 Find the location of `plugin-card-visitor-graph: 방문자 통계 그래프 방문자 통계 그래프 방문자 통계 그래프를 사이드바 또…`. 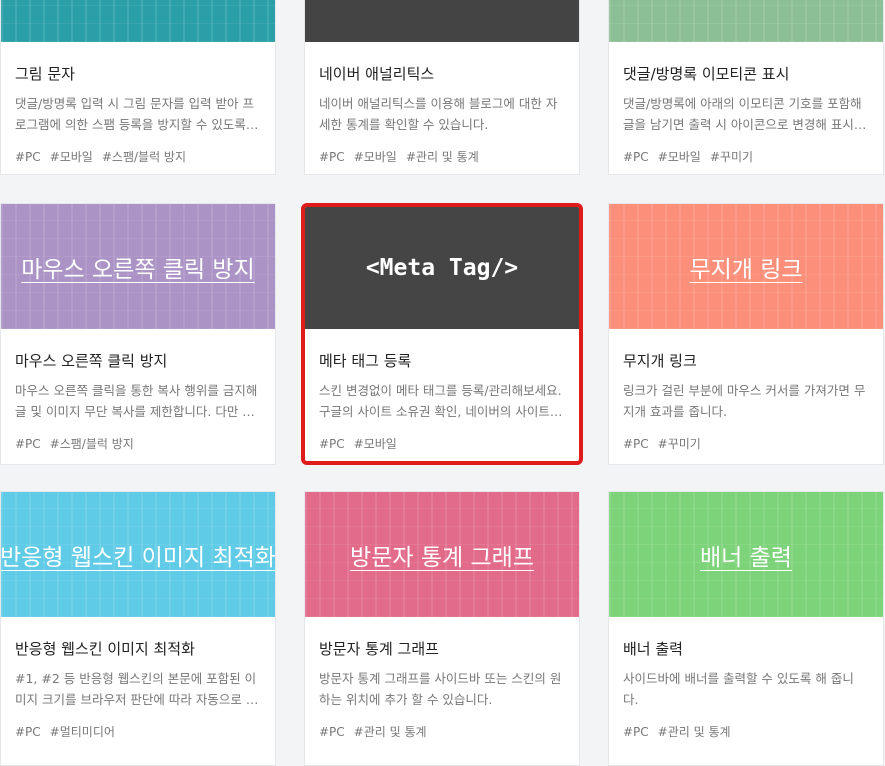

plugin-card-visitor-graph: 방문자 통계 그래프 방문자 통계 그래프 방문자 통계 그래프를 사이드바 또… is located at coordinates (442, 628).